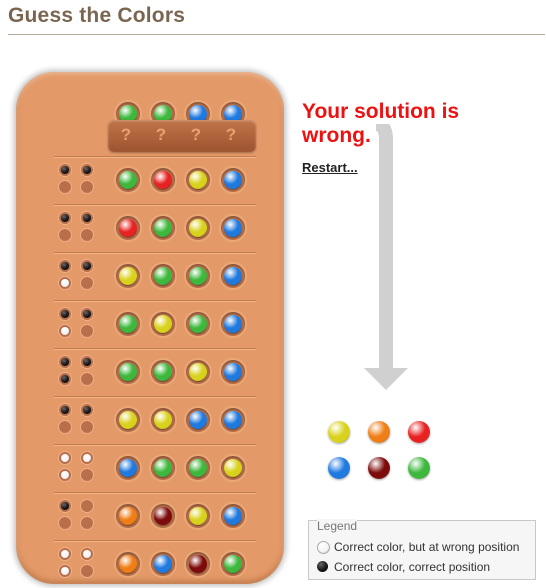  Describe the element at coordinates (322, 566) in the screenshot. I see `black-key-icon` at that location.